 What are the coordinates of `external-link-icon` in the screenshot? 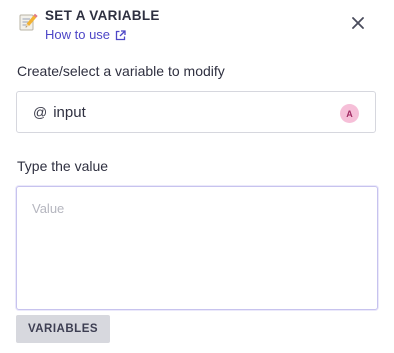 It's located at (120, 35).